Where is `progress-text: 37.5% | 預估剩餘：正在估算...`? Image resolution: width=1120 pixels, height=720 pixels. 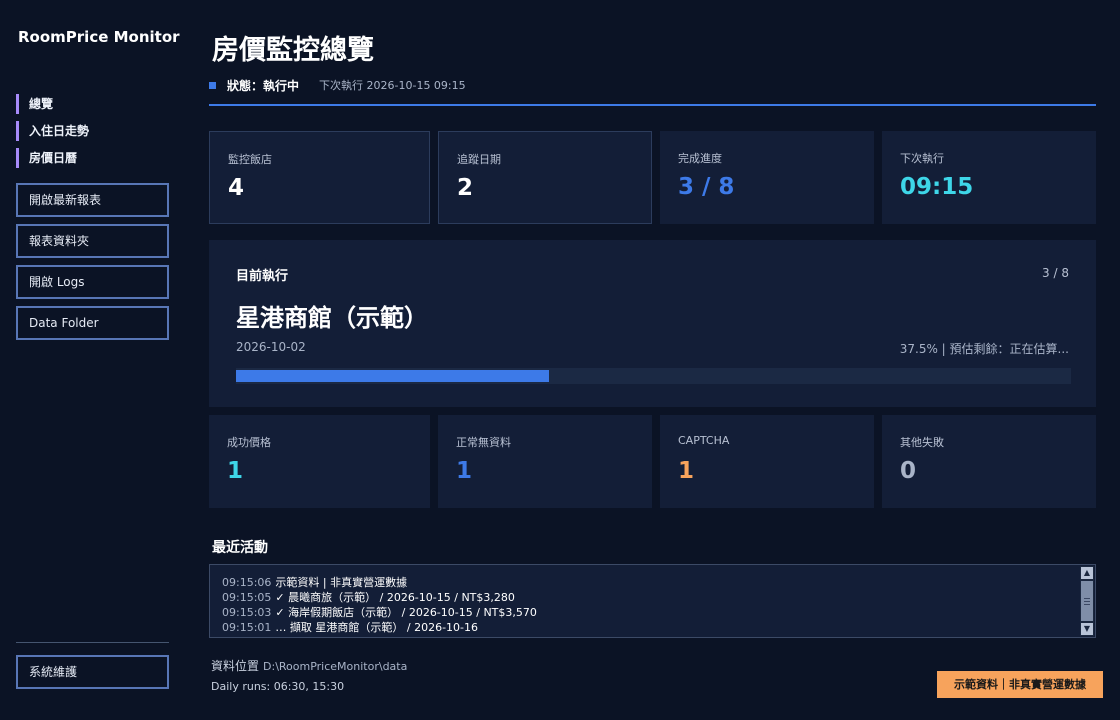 progress-text: 37.5% | 預估剩餘：正在估算... is located at coordinates (984, 349).